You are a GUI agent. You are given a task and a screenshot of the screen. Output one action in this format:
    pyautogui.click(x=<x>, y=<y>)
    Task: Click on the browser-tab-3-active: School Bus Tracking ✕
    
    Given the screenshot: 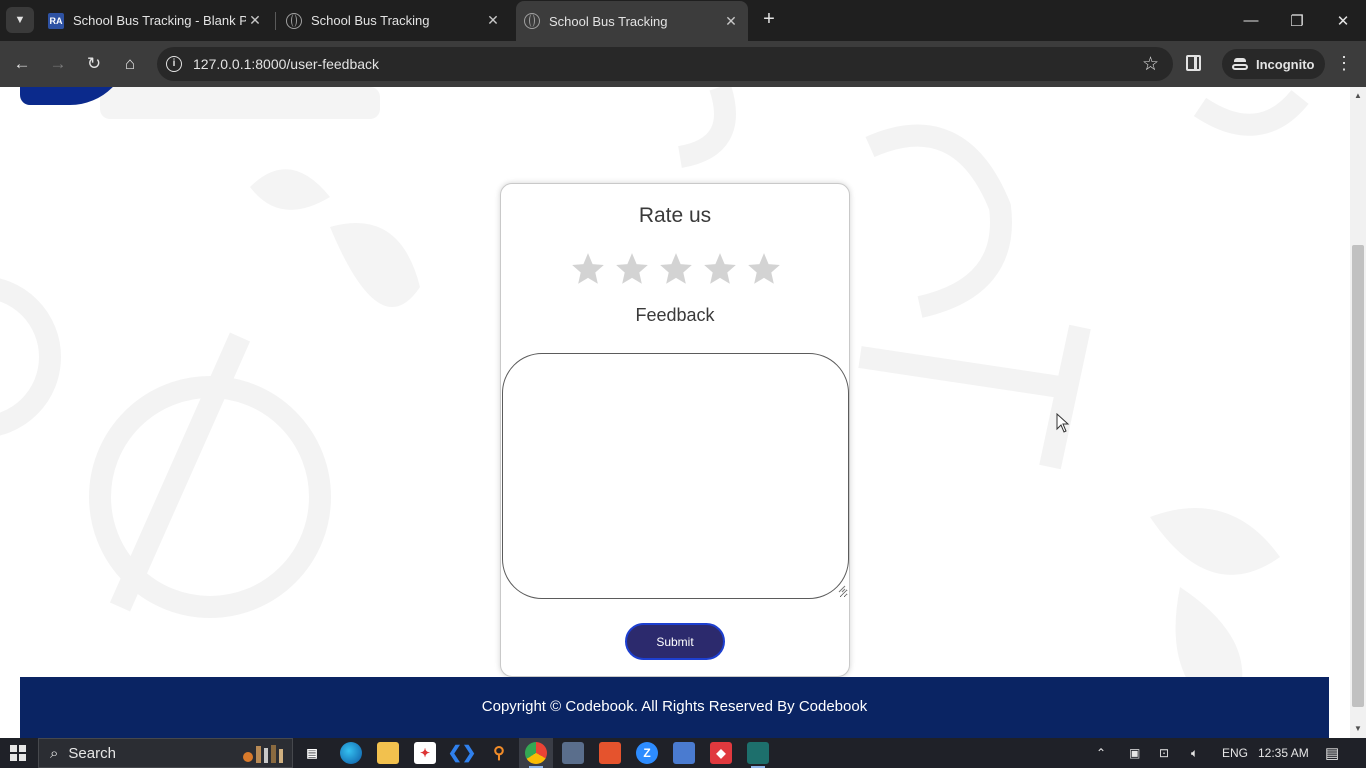 What is the action you would take?
    pyautogui.click(x=632, y=21)
    